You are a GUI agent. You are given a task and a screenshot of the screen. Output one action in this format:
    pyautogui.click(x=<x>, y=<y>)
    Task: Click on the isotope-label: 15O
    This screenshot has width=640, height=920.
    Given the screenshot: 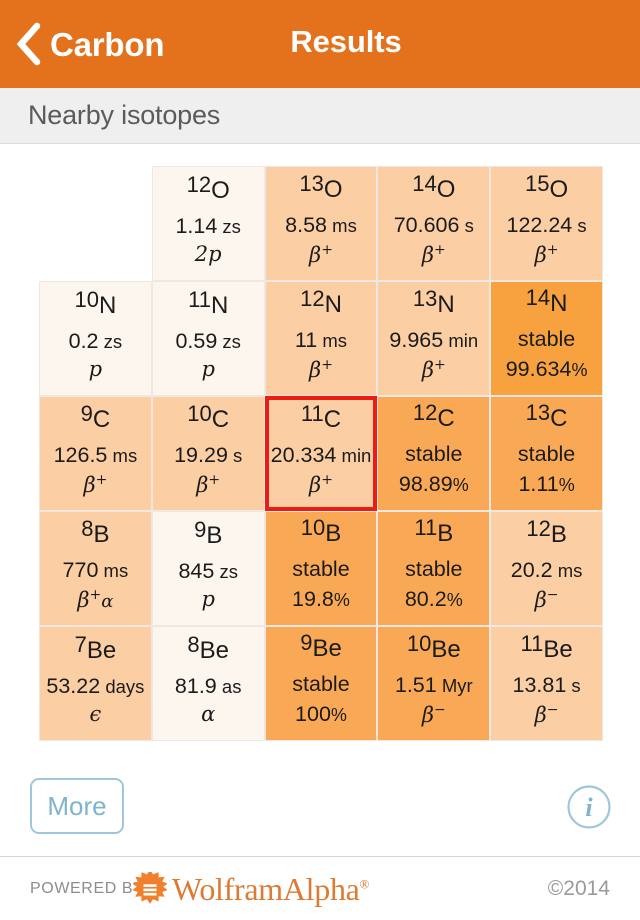 What is the action you would take?
    pyautogui.click(x=546, y=187)
    